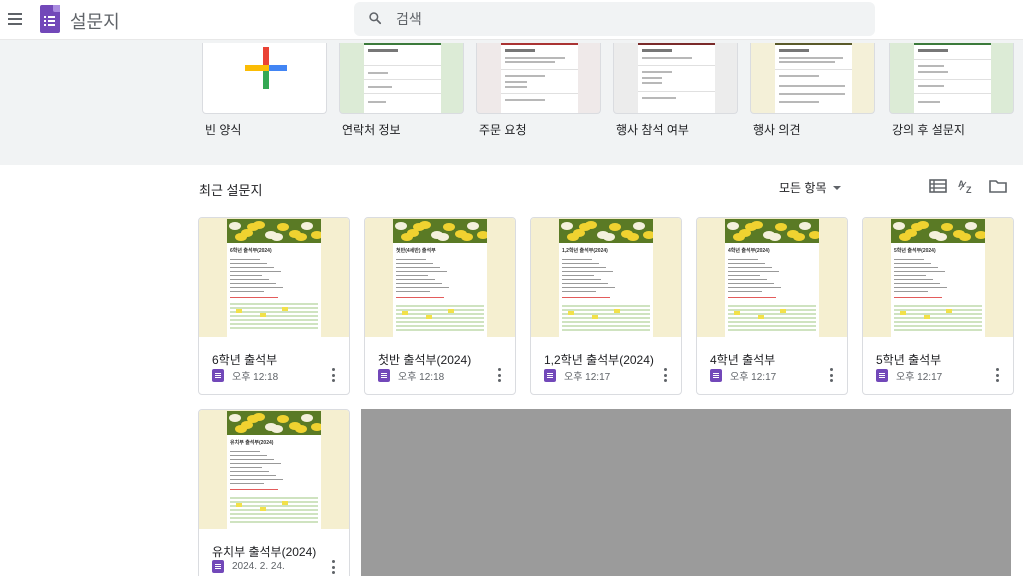  I want to click on template-label: 행사 의견, so click(777, 130).